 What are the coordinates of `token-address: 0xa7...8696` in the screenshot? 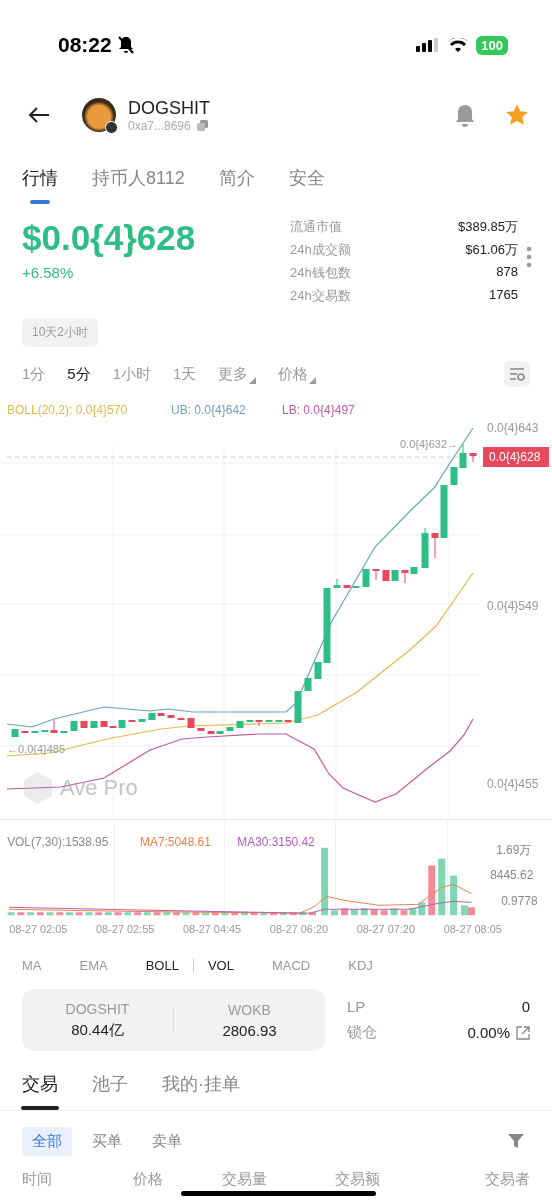 It's located at (159, 125).